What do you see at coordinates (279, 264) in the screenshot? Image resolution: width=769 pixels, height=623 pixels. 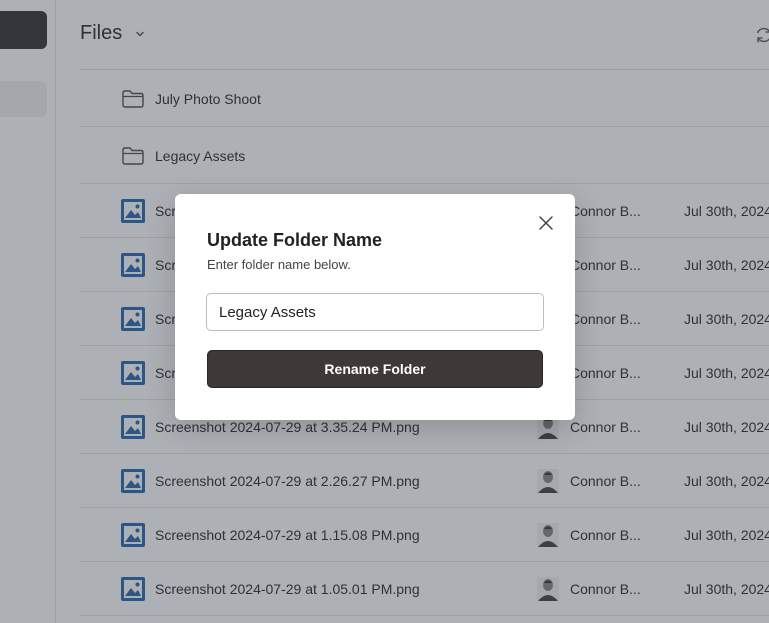 I see `modal-subtitle: Enter folder name below.` at bounding box center [279, 264].